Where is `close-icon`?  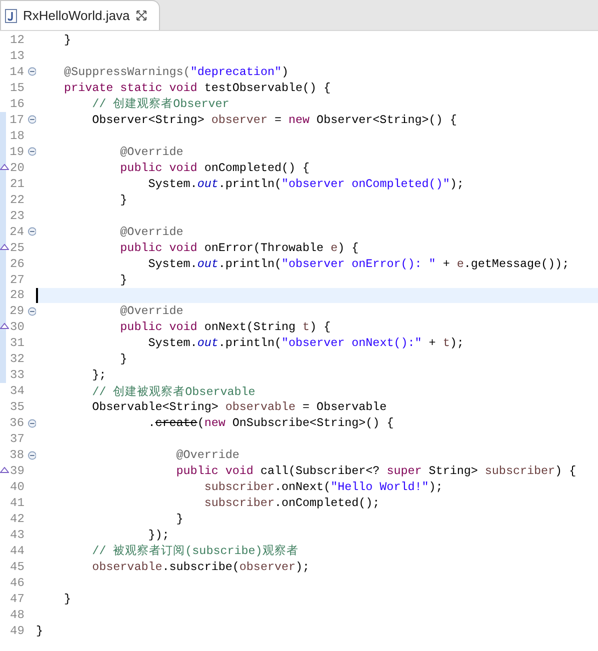
close-icon is located at coordinates (141, 15).